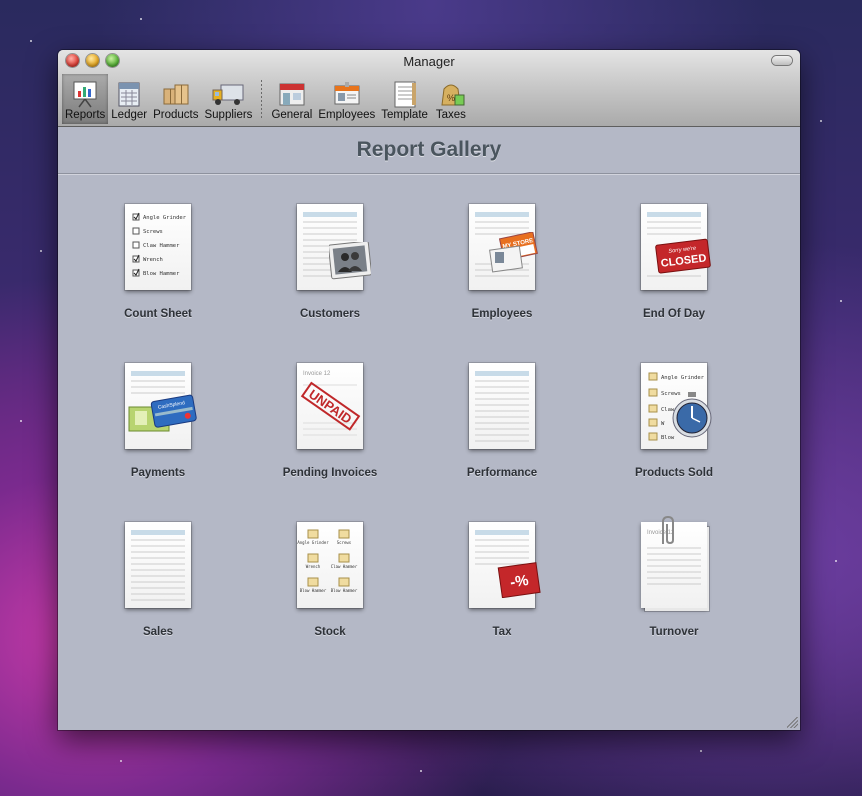 The height and width of the screenshot is (796, 862). I want to click on people-photo-icon, so click(350, 261).